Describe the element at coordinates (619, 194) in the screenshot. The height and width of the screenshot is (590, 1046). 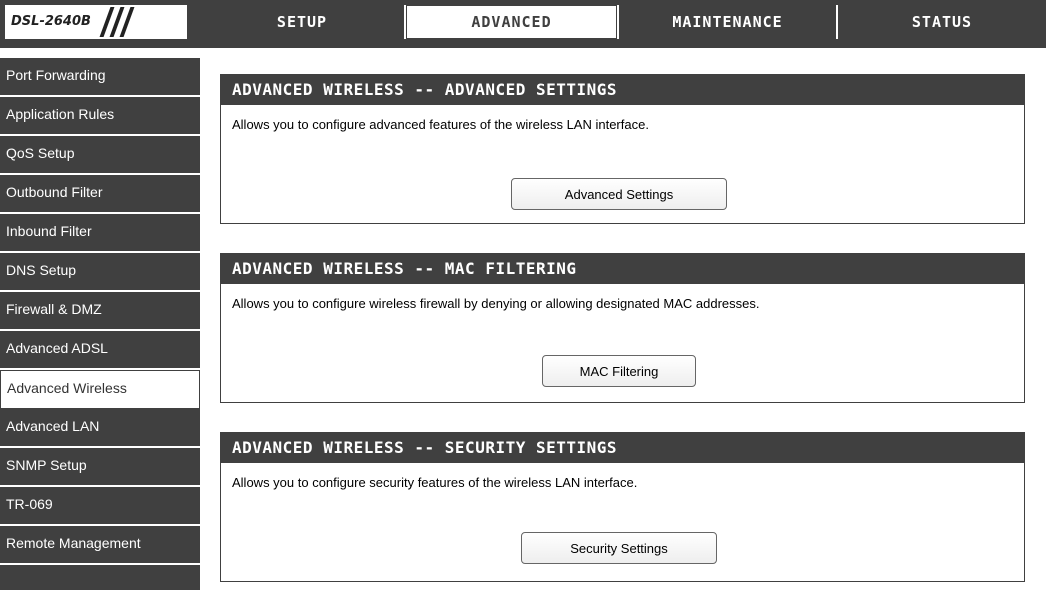
I see `advanced-settings-button: Advanced Settings` at that location.